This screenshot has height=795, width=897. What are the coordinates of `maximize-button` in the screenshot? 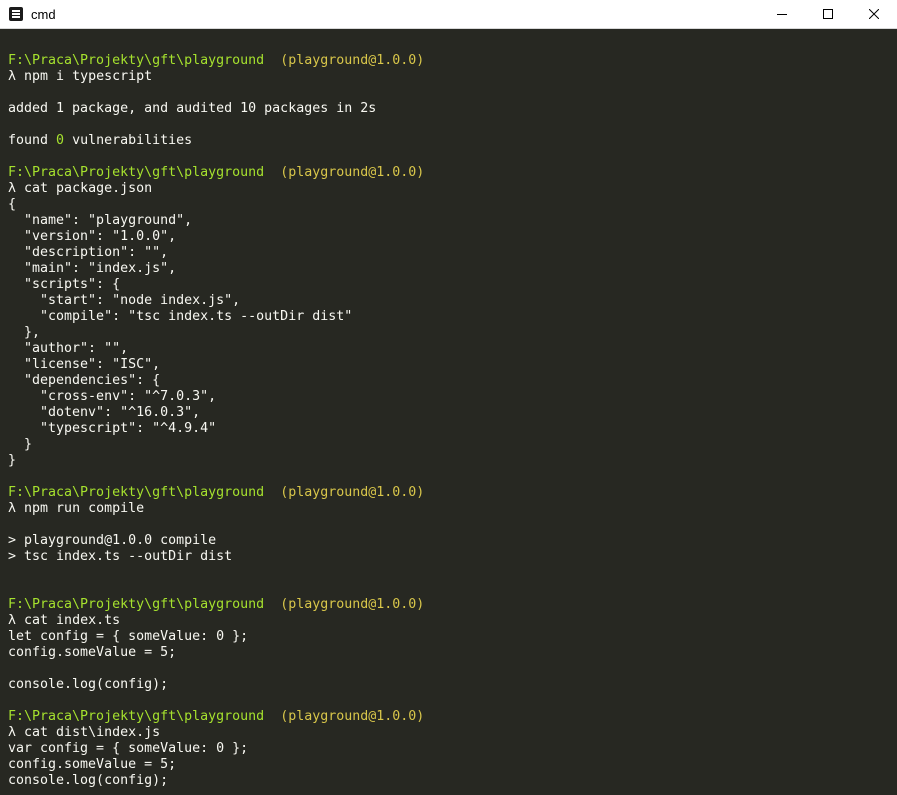 It's located at (828, 14).